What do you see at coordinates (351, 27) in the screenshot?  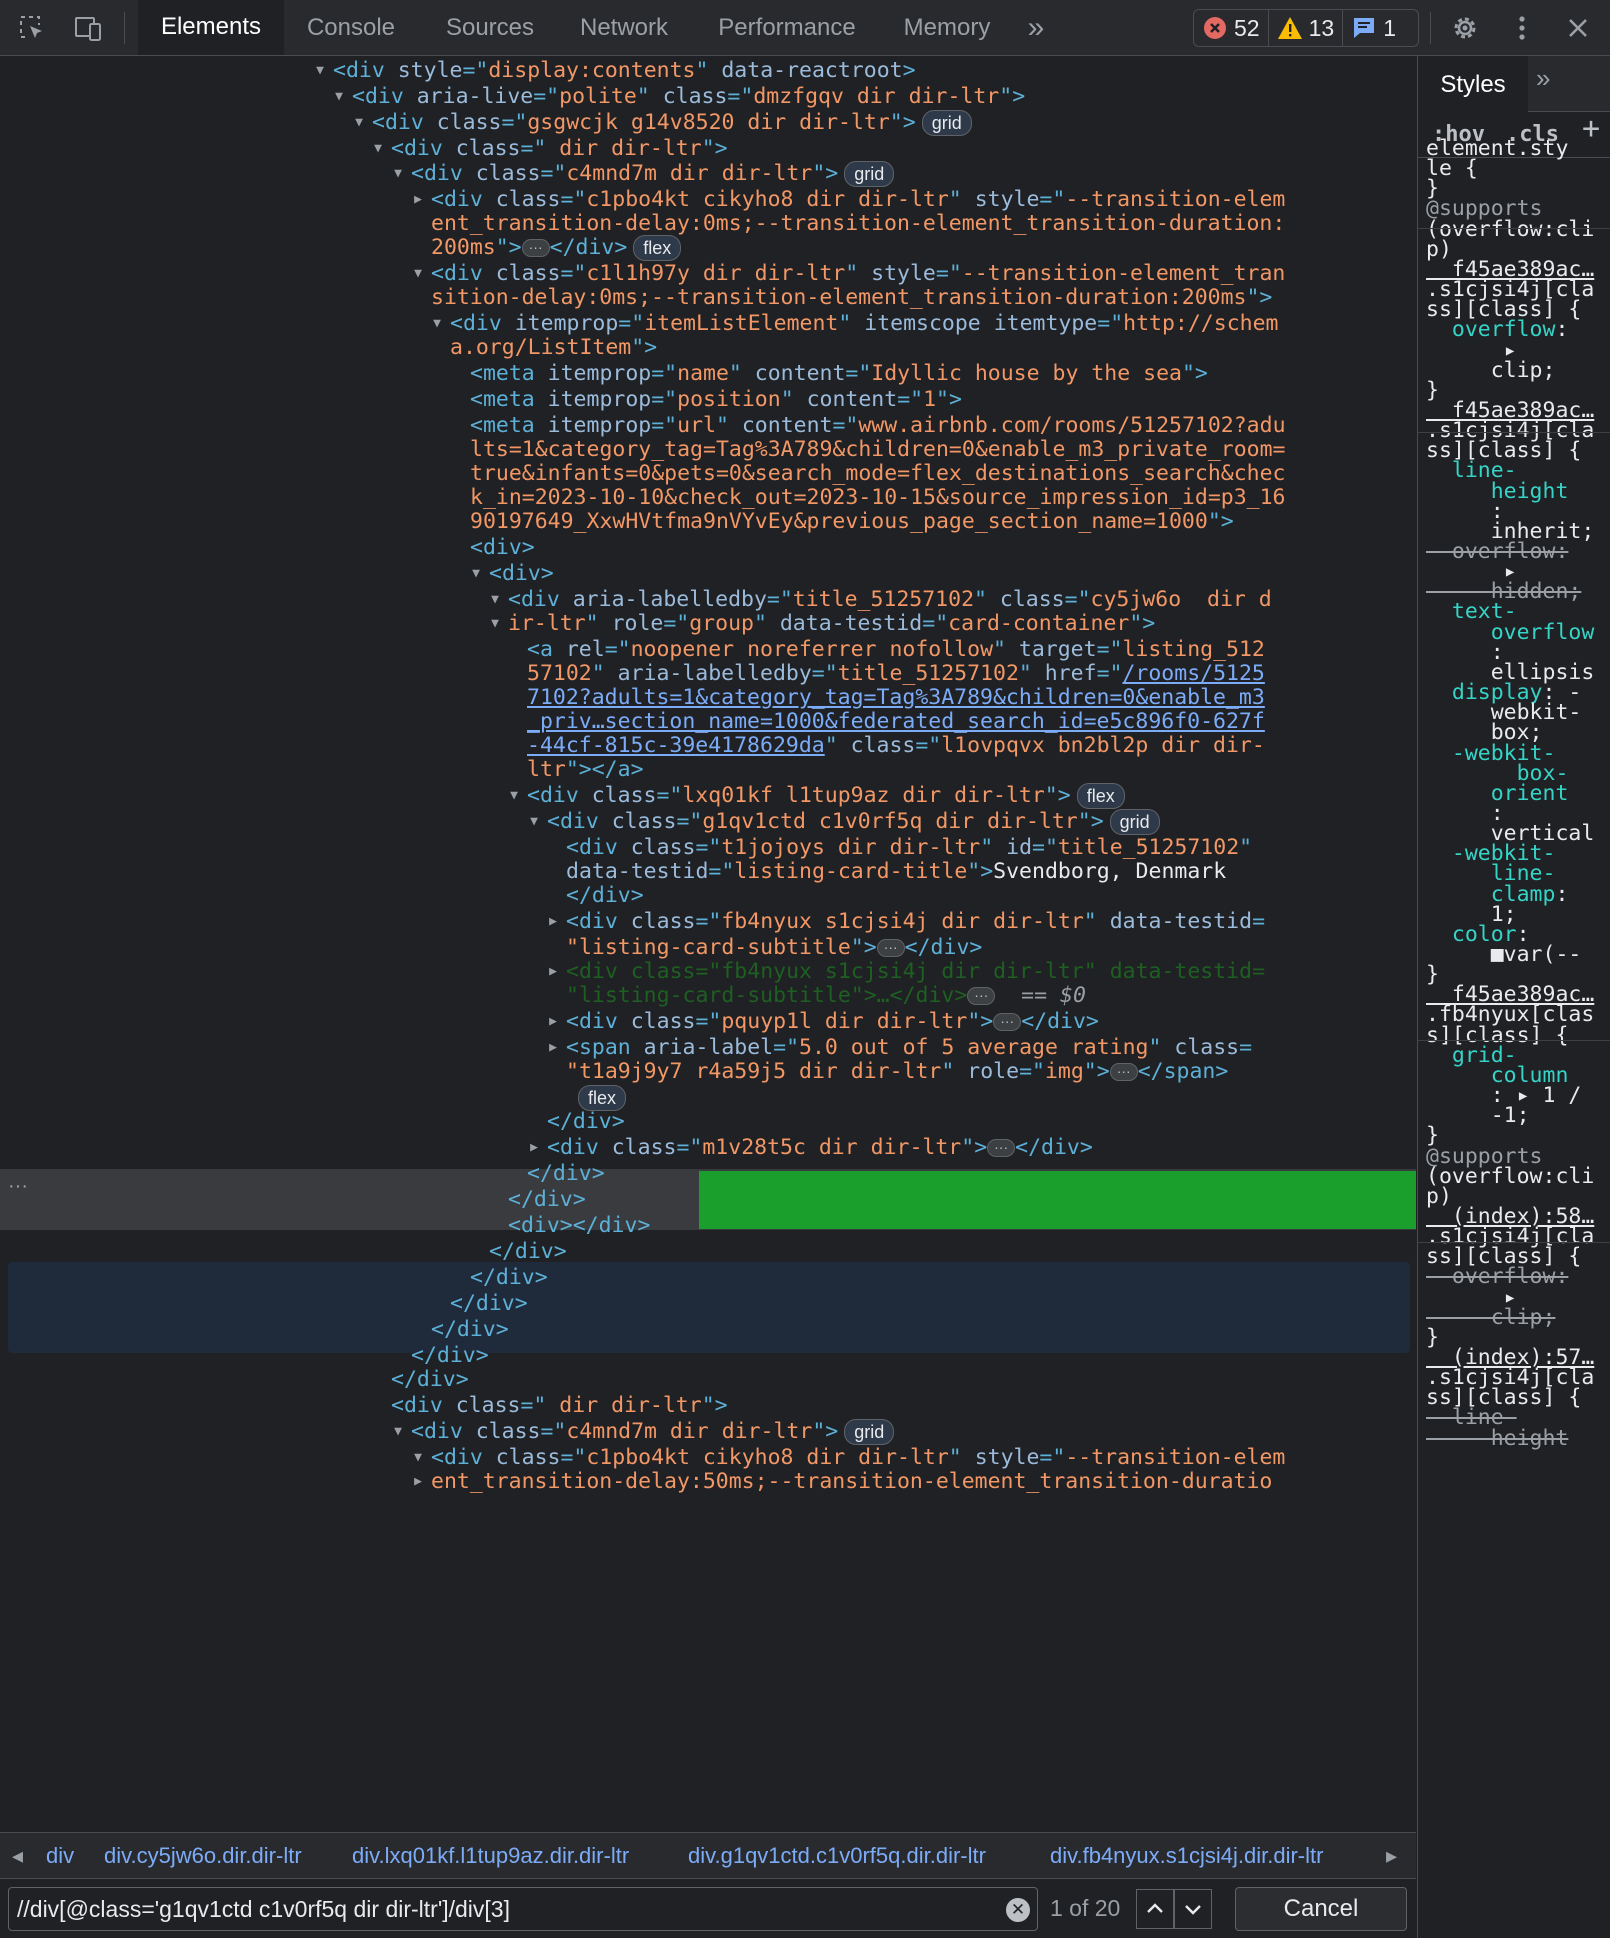 I see `tab-console: Console` at bounding box center [351, 27].